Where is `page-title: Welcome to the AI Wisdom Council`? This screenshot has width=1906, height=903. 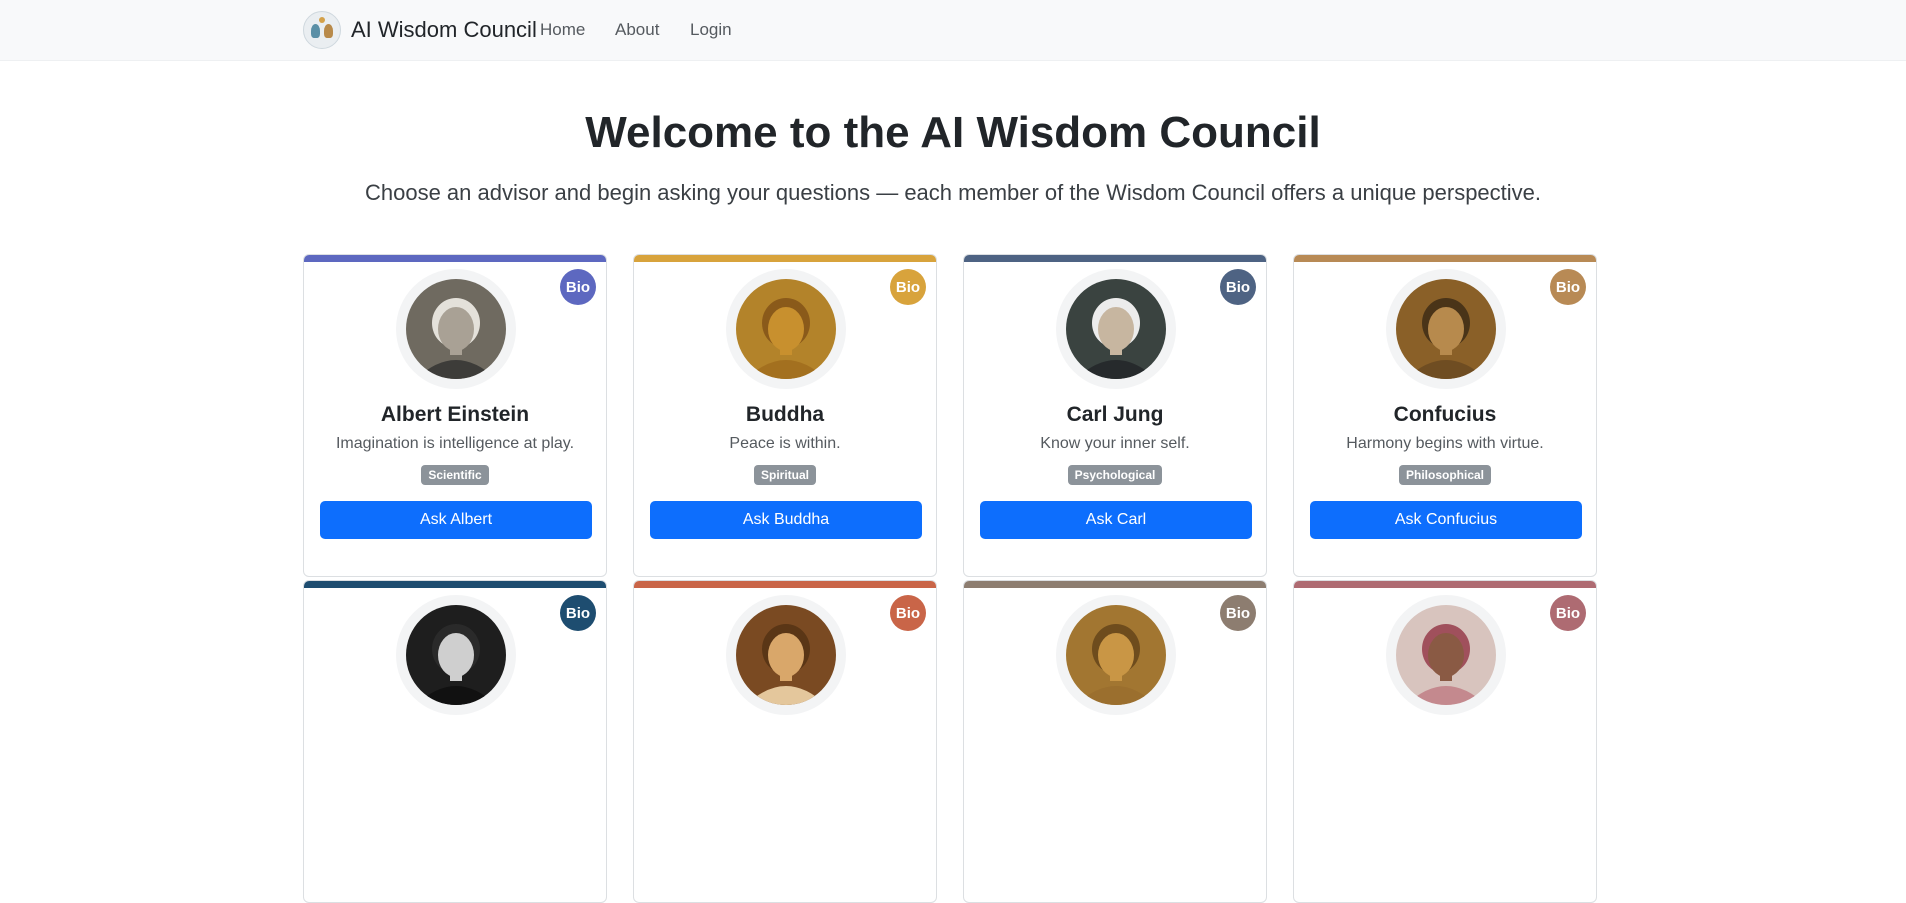
page-title: Welcome to the AI Wisdom Council is located at coordinates (953, 132).